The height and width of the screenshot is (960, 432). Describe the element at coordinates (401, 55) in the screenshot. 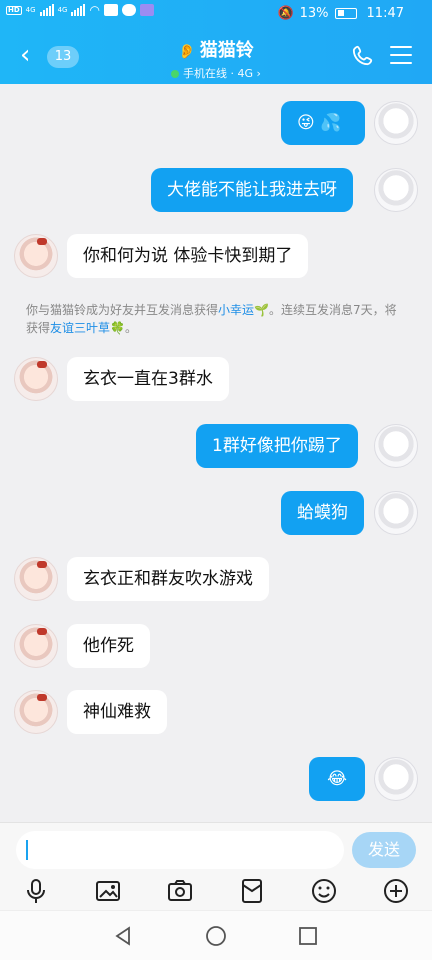

I see `menu-icon` at that location.